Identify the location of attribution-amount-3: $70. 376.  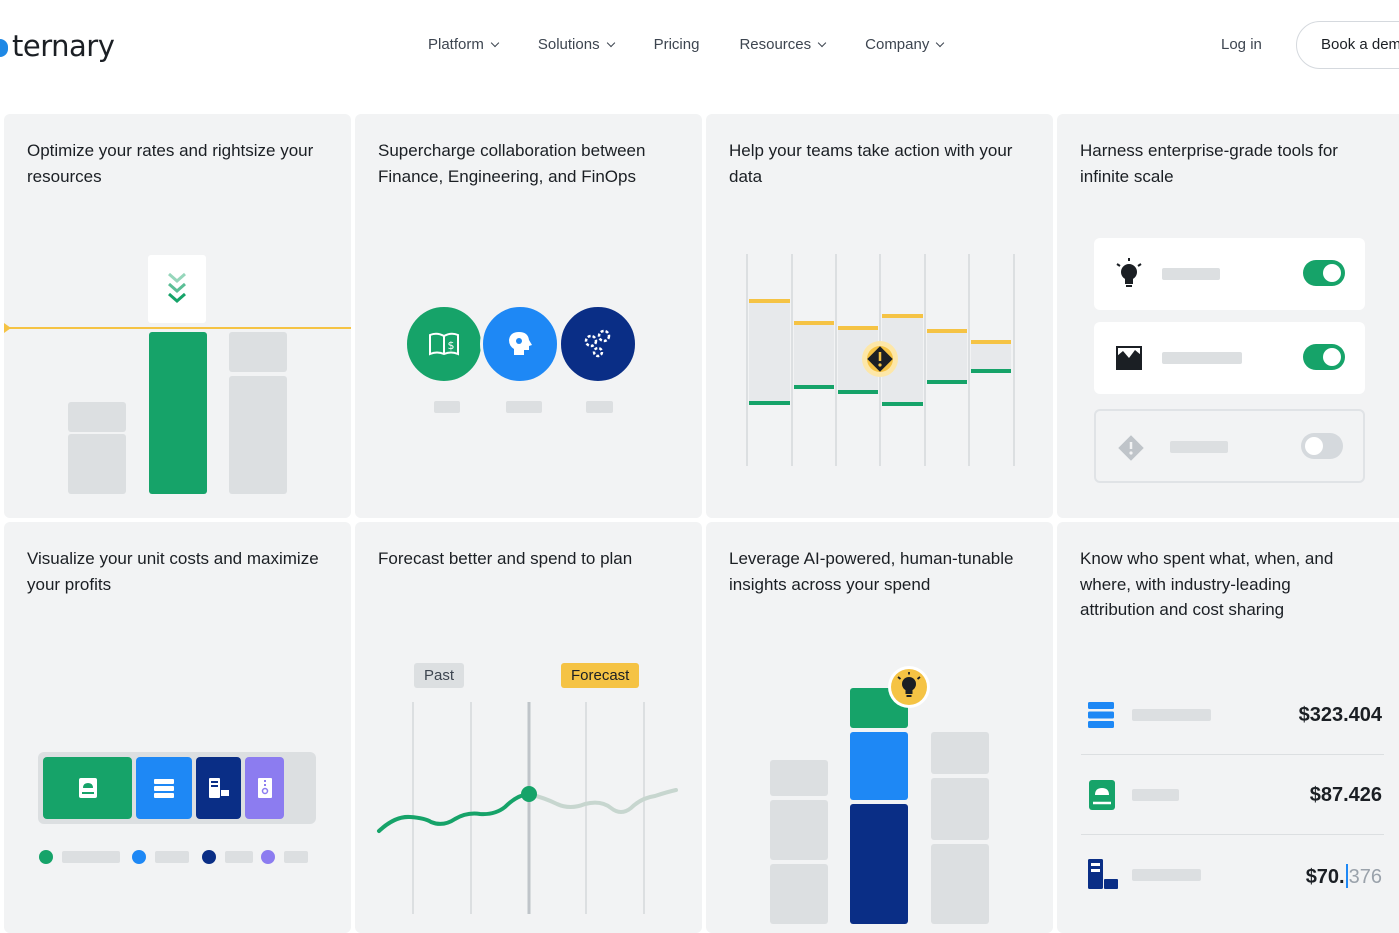
(1344, 876).